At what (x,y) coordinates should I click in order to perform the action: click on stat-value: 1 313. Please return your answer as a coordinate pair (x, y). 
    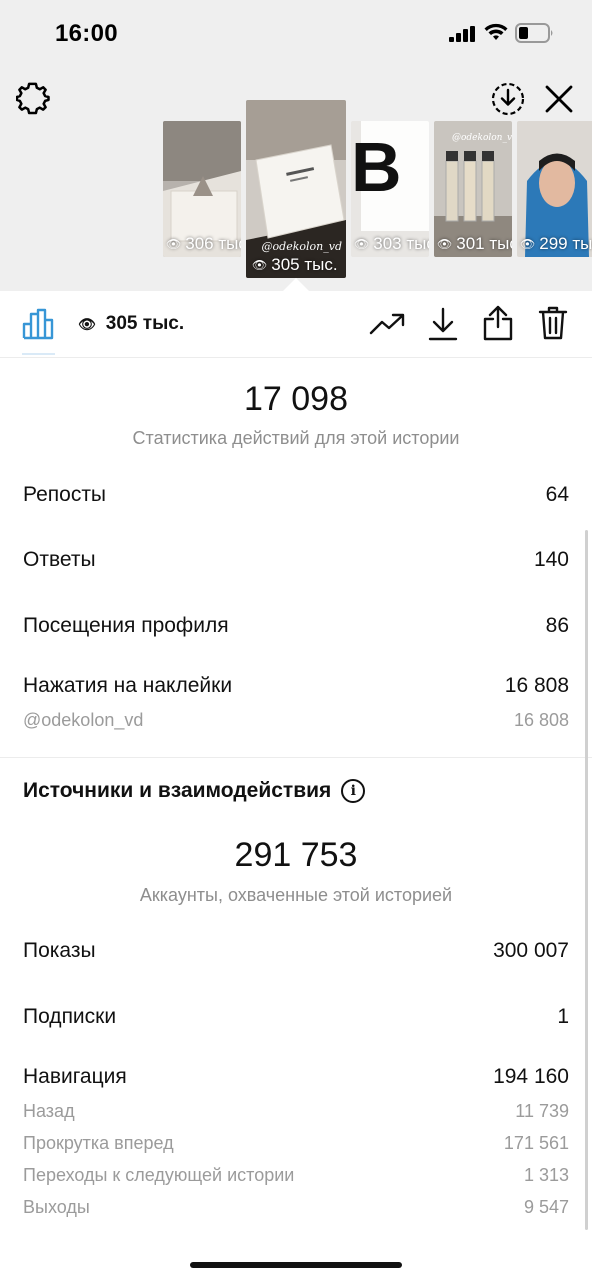
    Looking at the image, I should click on (546, 1175).